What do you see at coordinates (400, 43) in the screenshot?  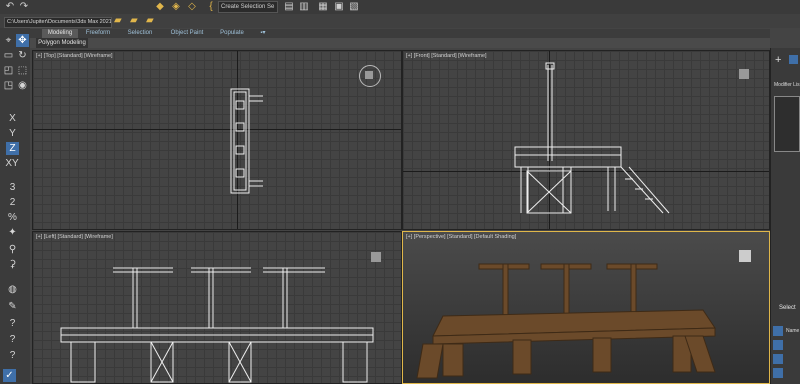 I see `ribbon-panel` at bounding box center [400, 43].